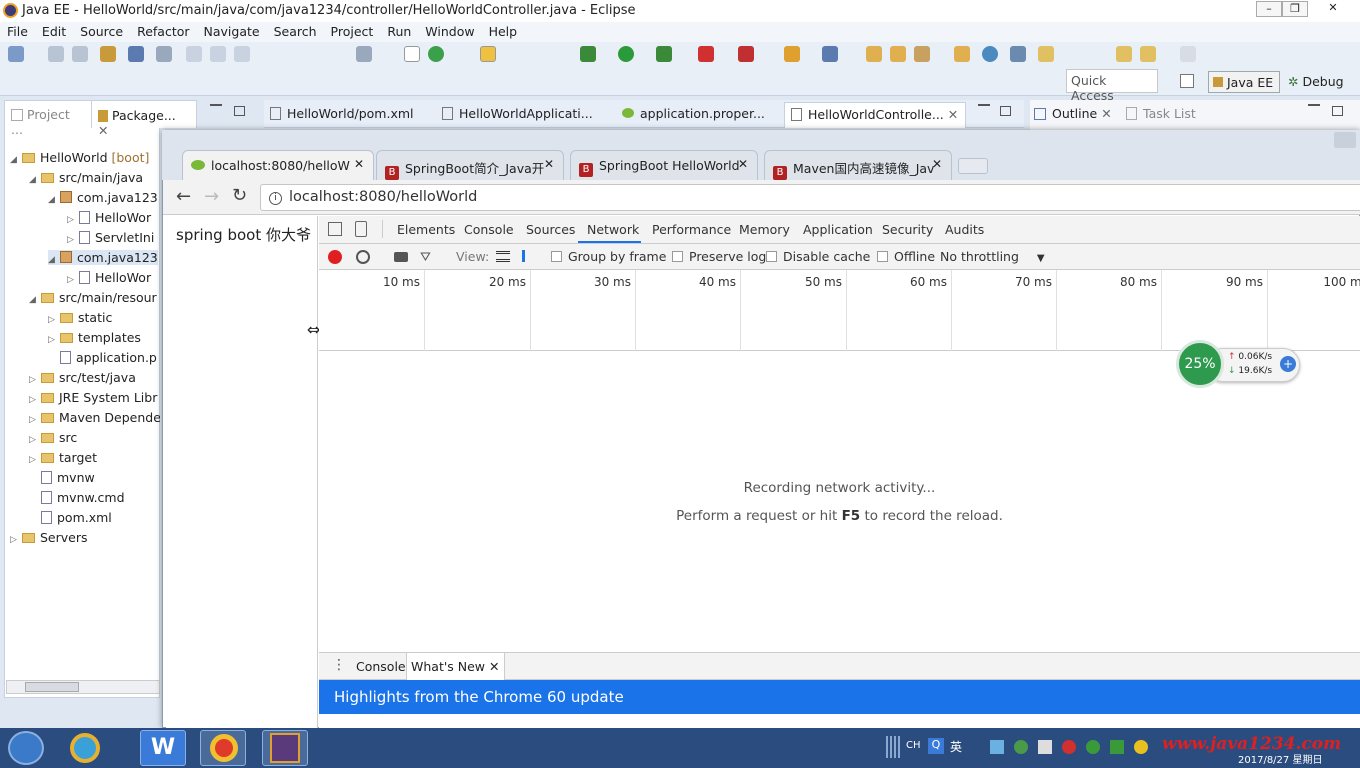  I want to click on minimize-button: –, so click(1269, 9).